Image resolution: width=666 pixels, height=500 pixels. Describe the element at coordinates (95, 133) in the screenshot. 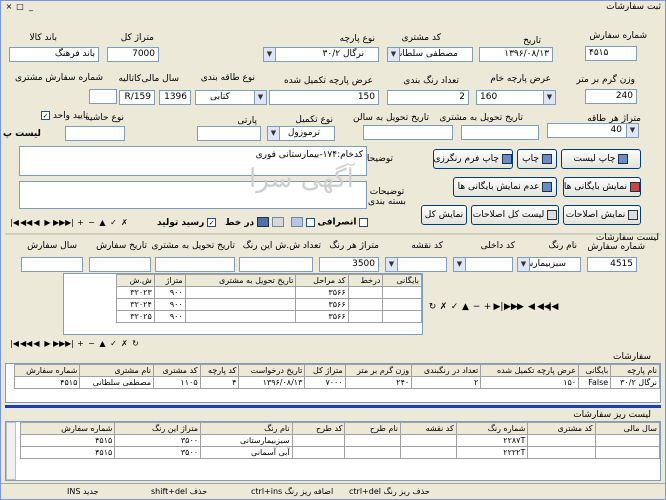

I see `margin-type-field` at that location.